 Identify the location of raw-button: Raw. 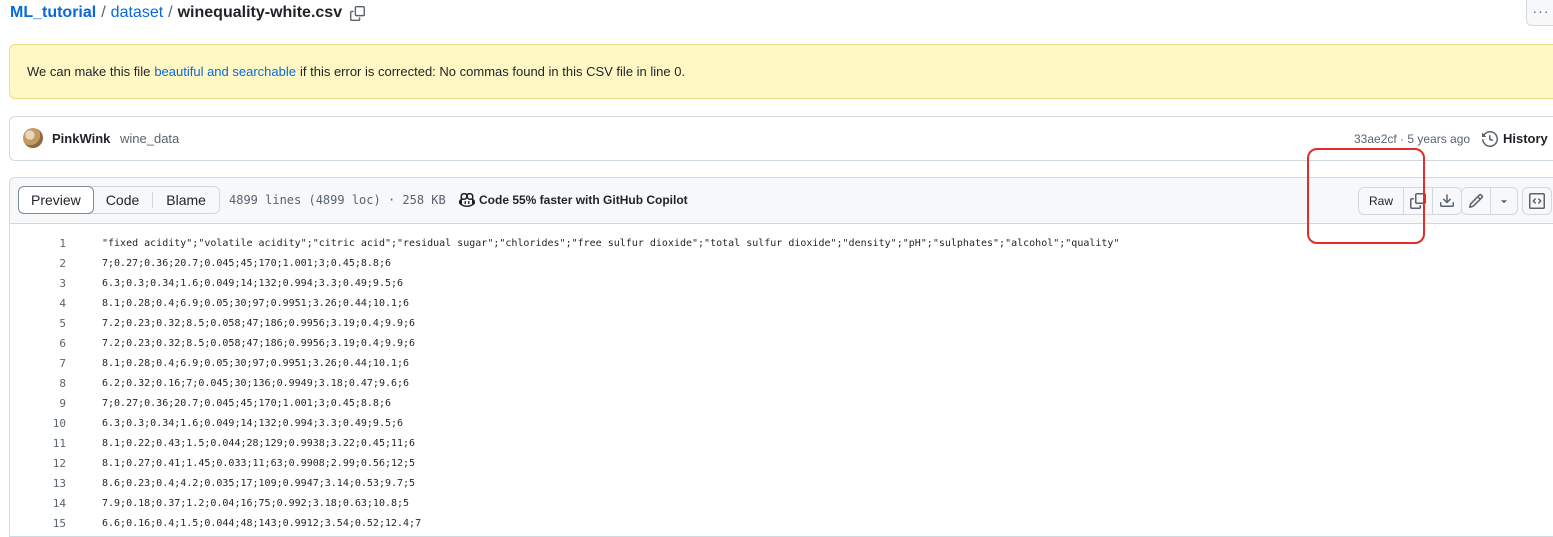
(1381, 201).